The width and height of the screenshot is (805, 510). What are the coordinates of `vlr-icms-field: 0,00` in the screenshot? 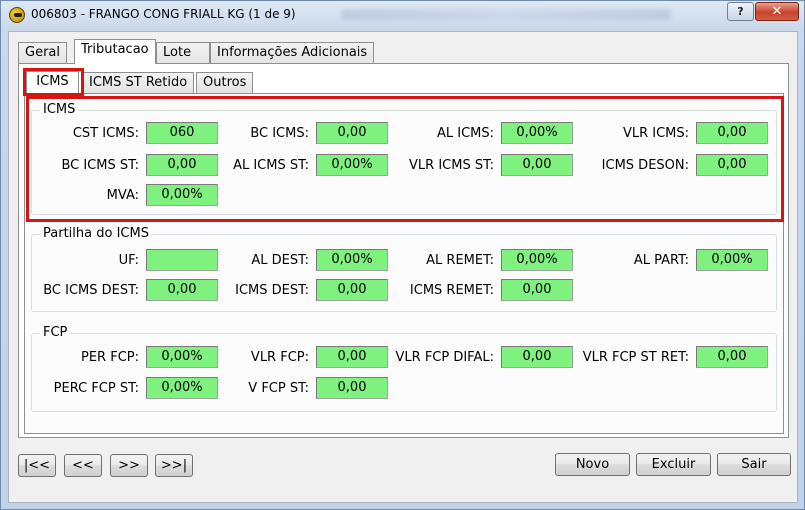 It's located at (732, 133).